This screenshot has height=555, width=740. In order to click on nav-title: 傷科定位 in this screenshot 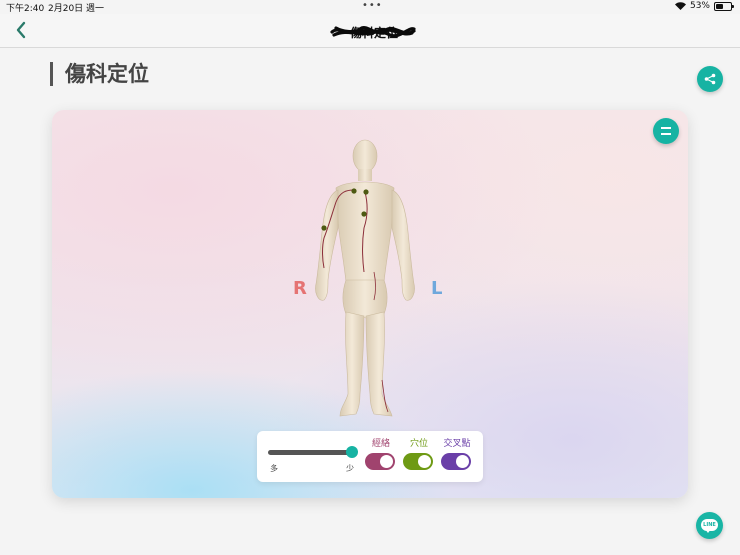, I will do `click(373, 31)`.